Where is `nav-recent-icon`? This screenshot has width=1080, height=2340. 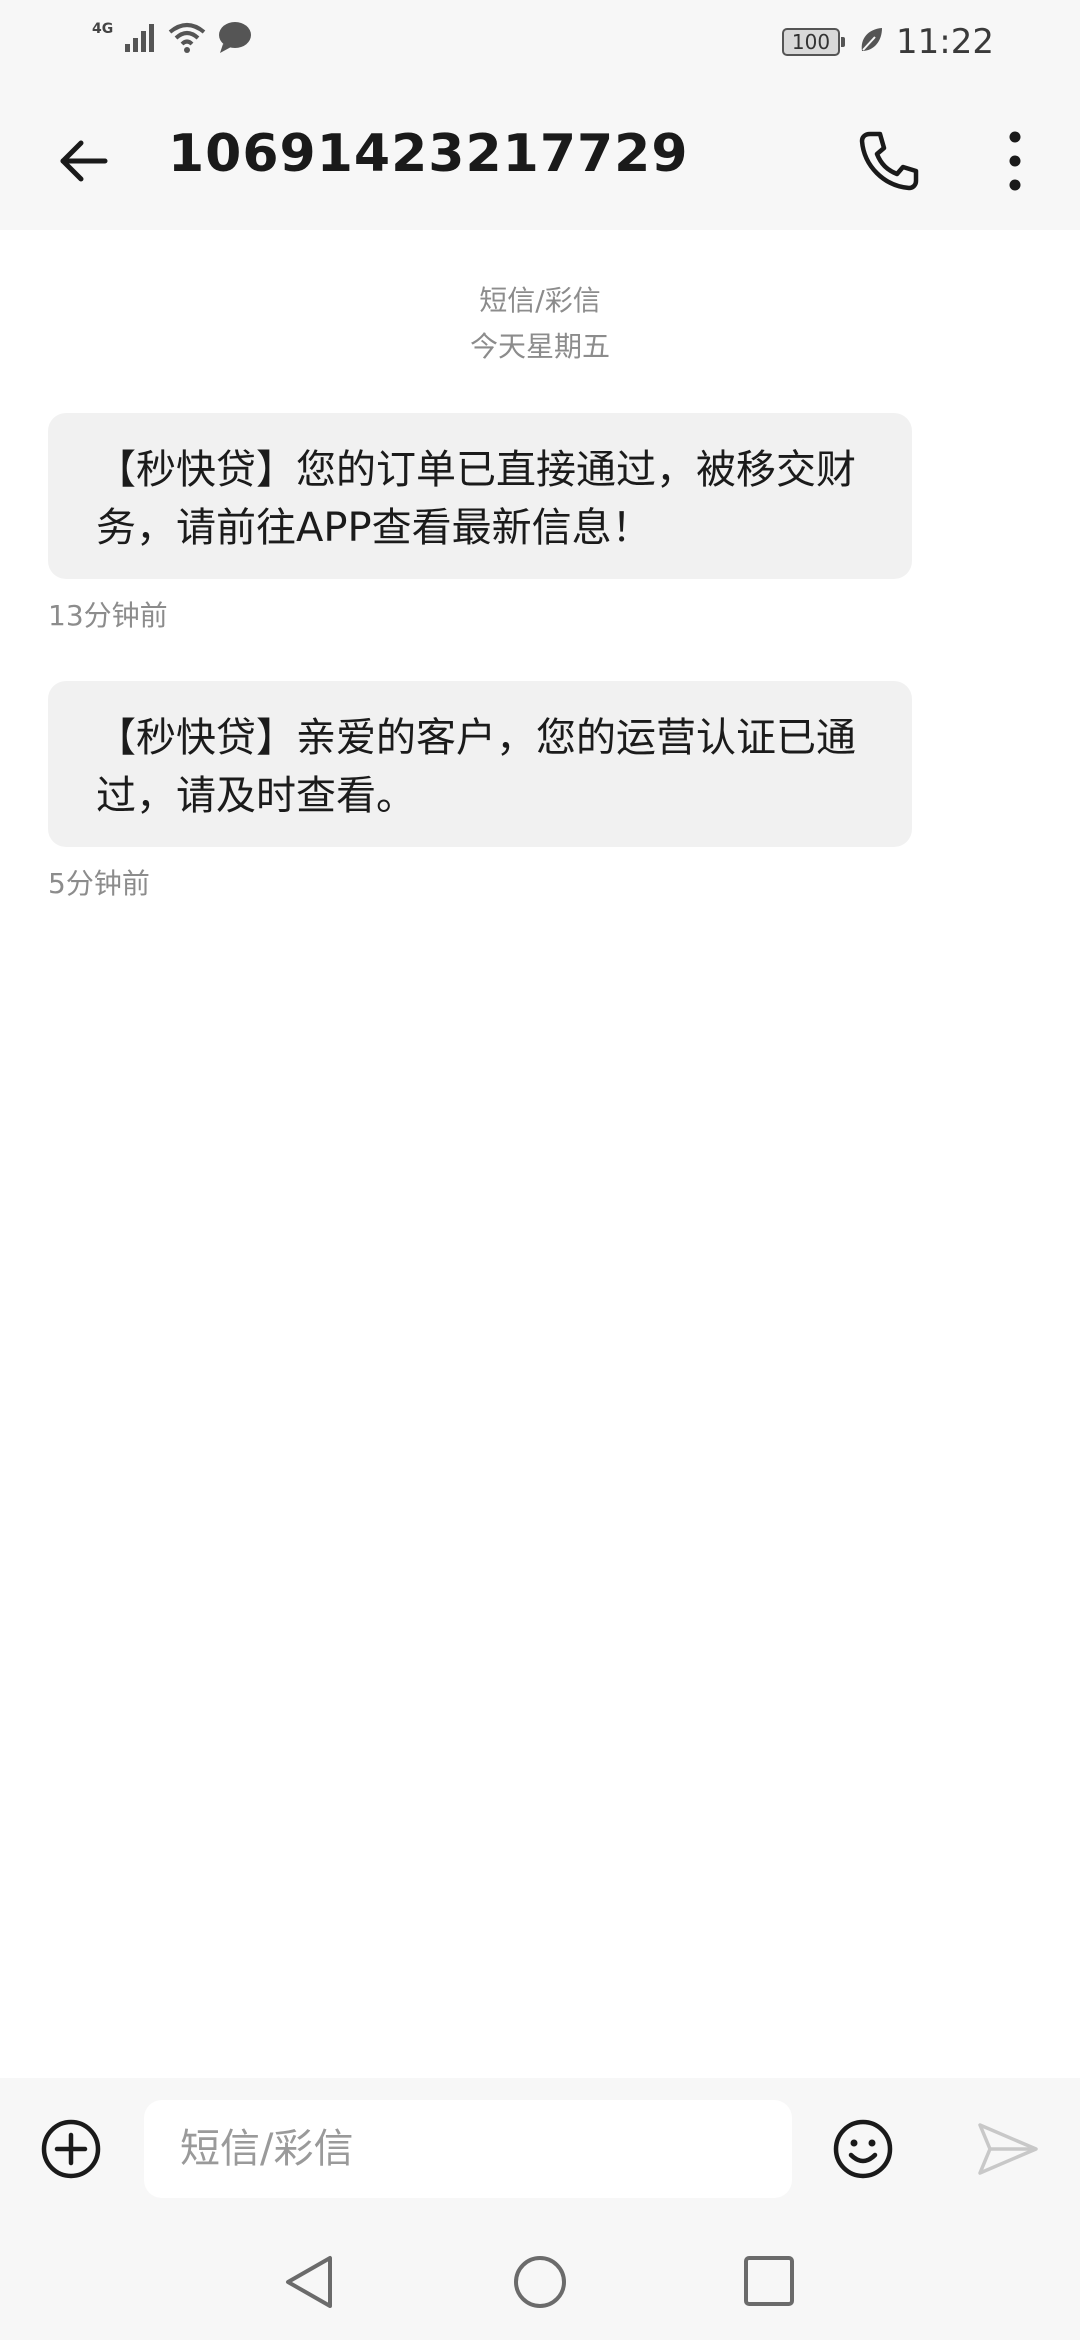
nav-recent-icon is located at coordinates (769, 2285).